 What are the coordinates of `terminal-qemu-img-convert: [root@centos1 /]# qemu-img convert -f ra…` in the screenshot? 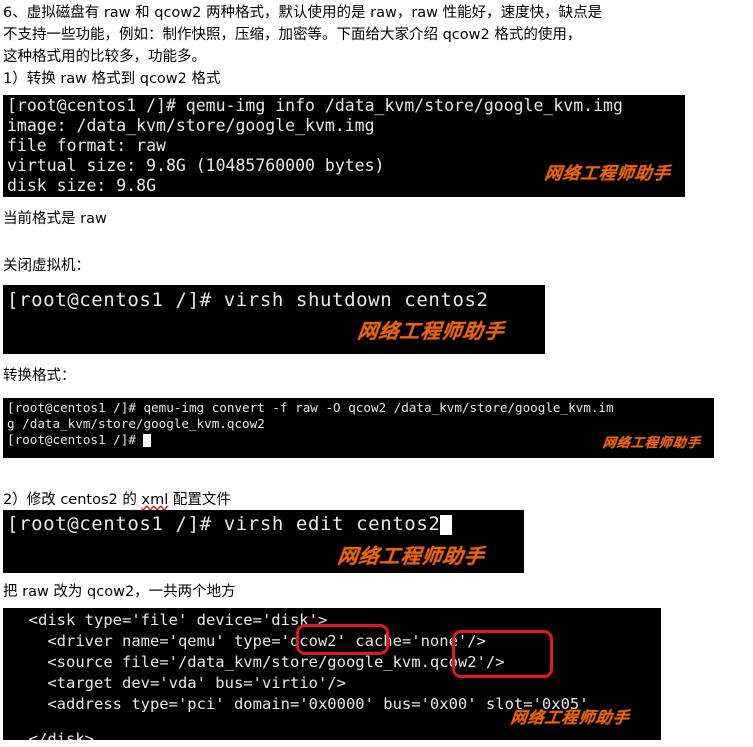 It's located at (358, 428).